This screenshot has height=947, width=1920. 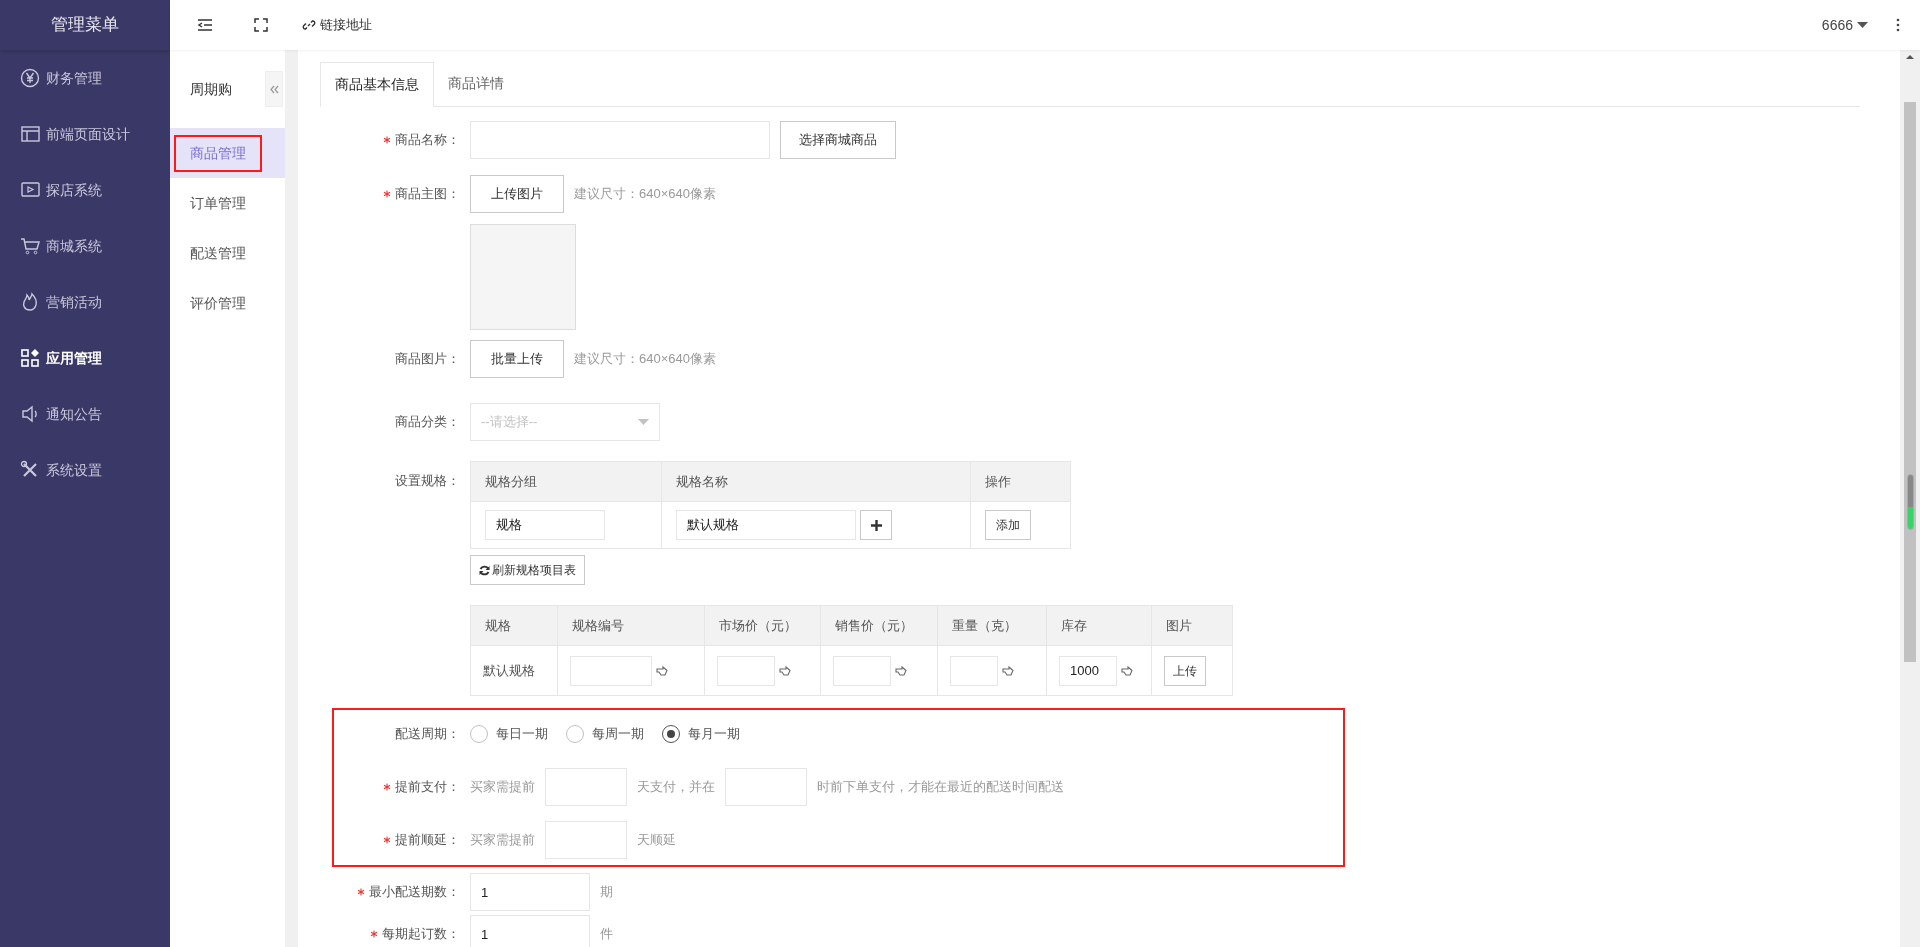 What do you see at coordinates (566, 481) in the screenshot?
I see `column-header: 规格分组` at bounding box center [566, 481].